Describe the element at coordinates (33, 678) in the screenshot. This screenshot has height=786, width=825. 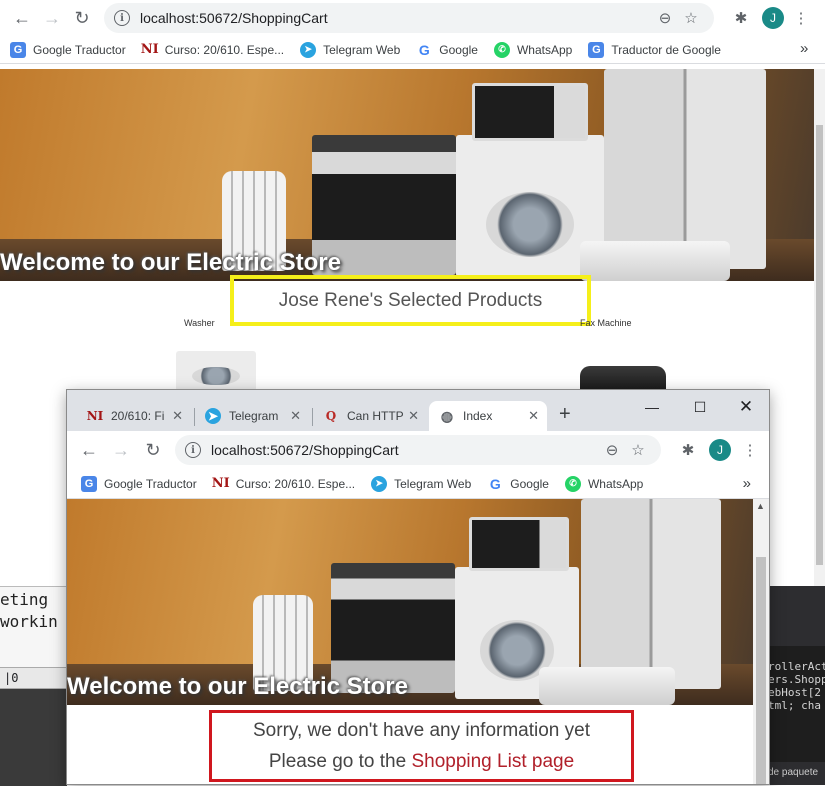
I see `editor-status-bar: |0` at that location.